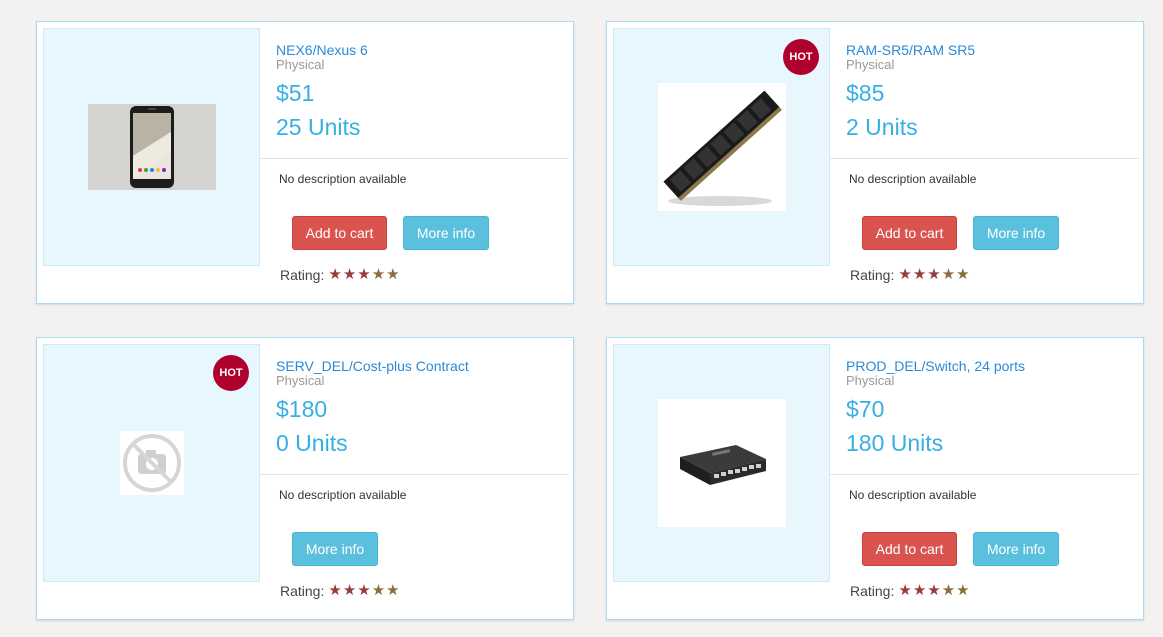 The image size is (1163, 637). What do you see at coordinates (895, 443) in the screenshot?
I see `product-units: 180 Units` at bounding box center [895, 443].